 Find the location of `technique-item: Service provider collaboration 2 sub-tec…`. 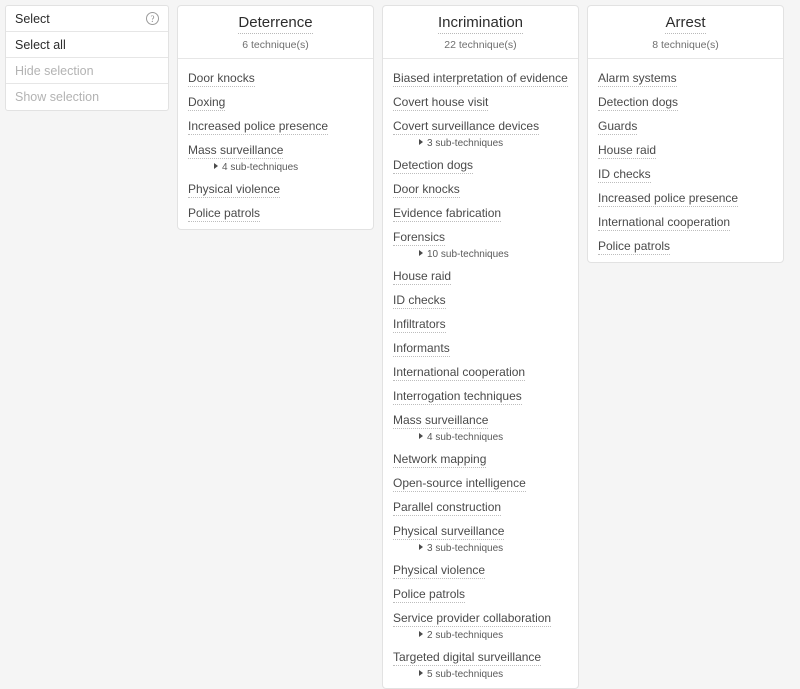

technique-item: Service provider collaboration 2 sub-tec… is located at coordinates (480, 623).